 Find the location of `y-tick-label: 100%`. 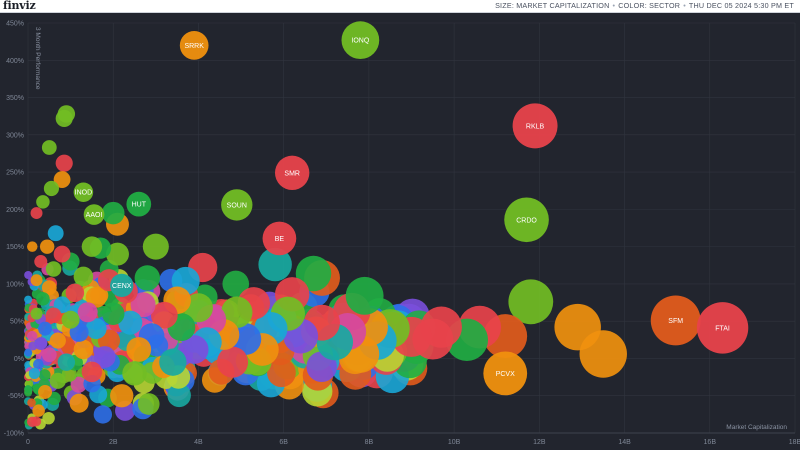

y-tick-label: 100% is located at coordinates (15, 284).